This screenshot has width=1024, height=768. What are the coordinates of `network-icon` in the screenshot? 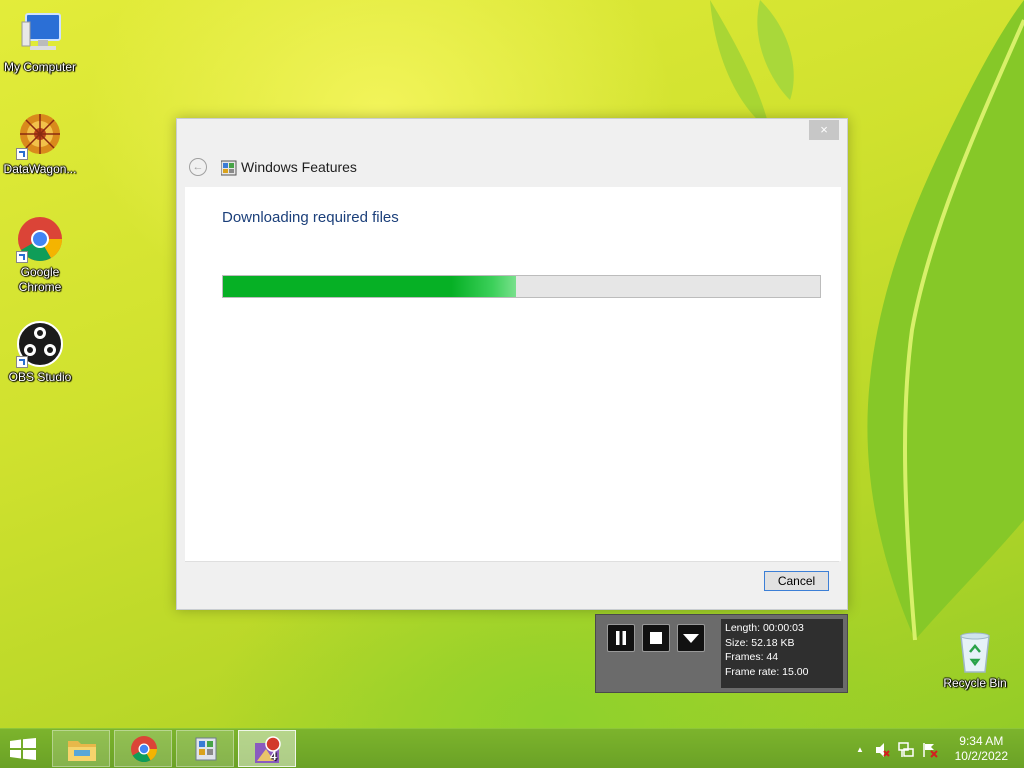 It's located at (906, 750).